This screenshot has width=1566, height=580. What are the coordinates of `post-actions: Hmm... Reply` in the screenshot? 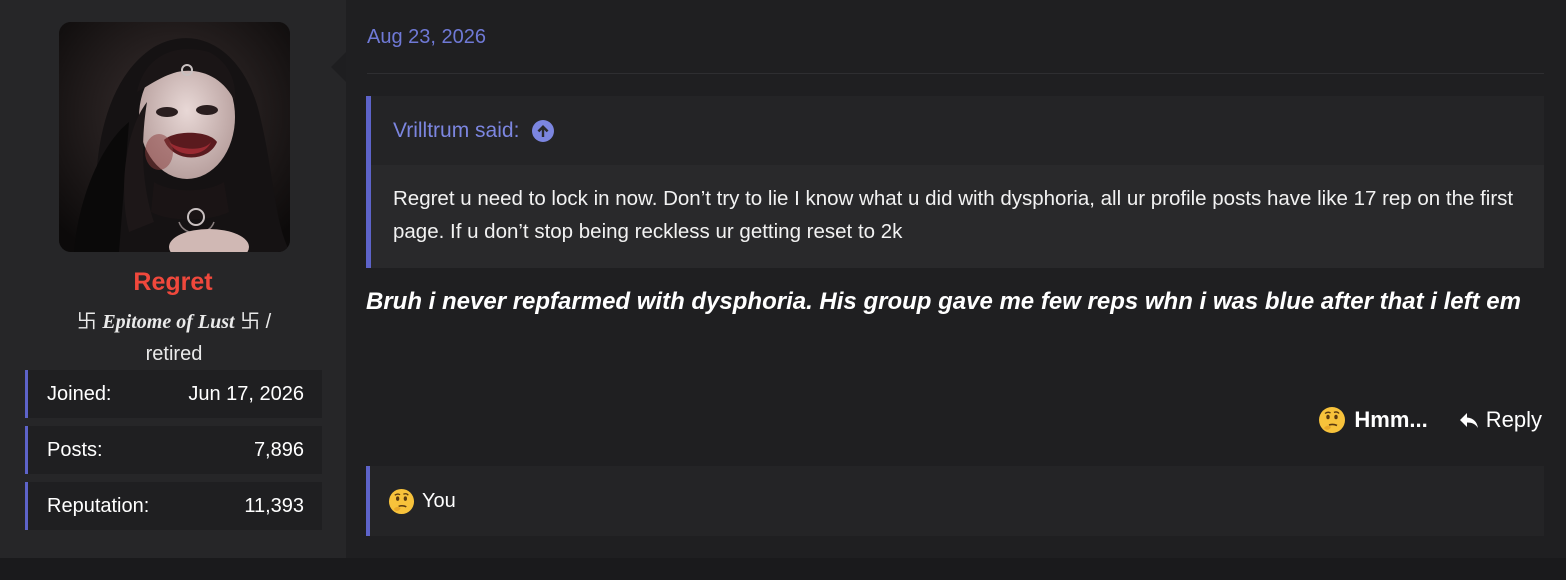 It's located at (1430, 420).